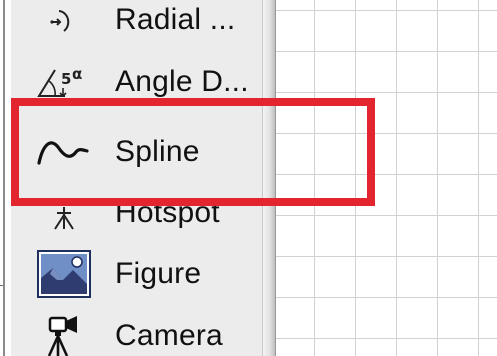 The width and height of the screenshot is (497, 356). I want to click on tool-item-figure: Figure, so click(137, 274).